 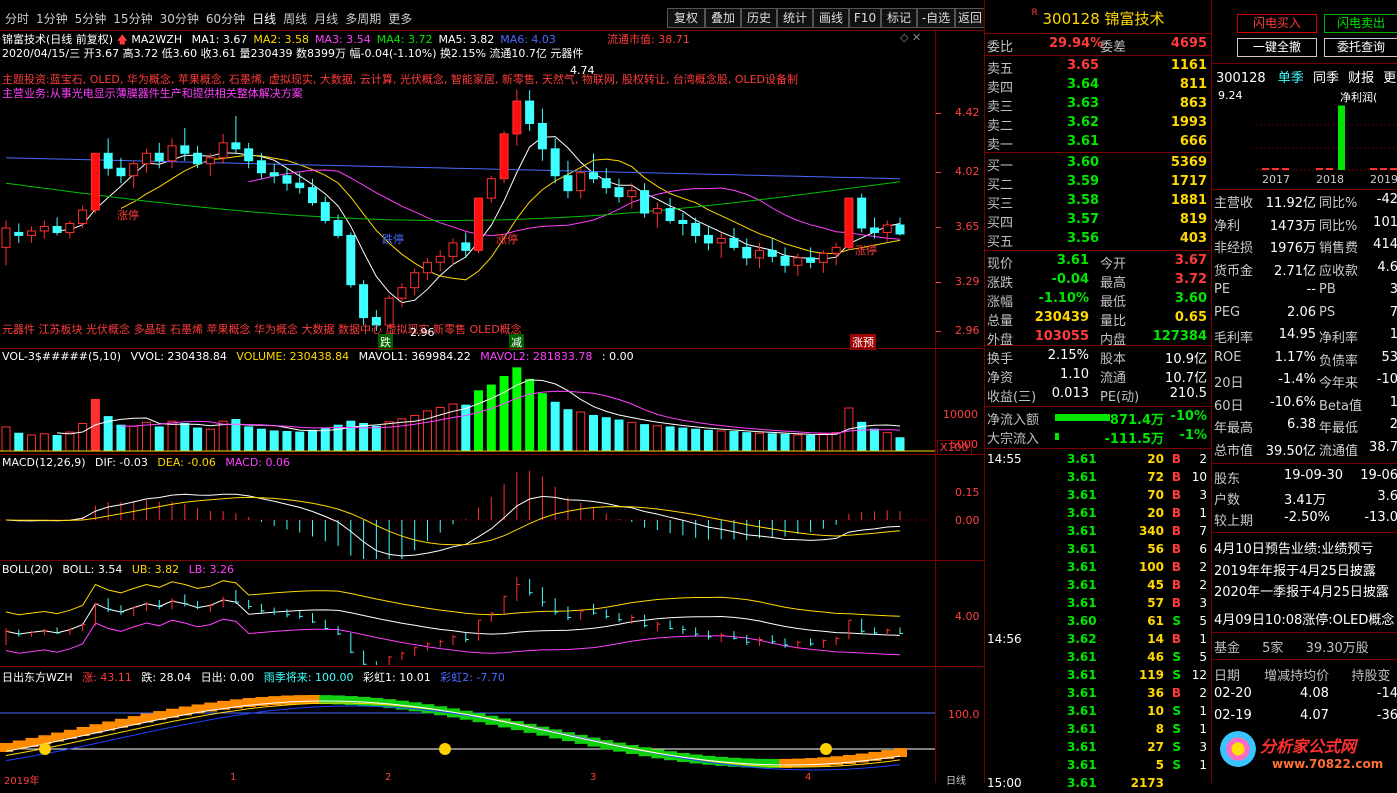 What do you see at coordinates (155, 569) in the screenshot?
I see `ub-value: UB: 3.82` at bounding box center [155, 569].